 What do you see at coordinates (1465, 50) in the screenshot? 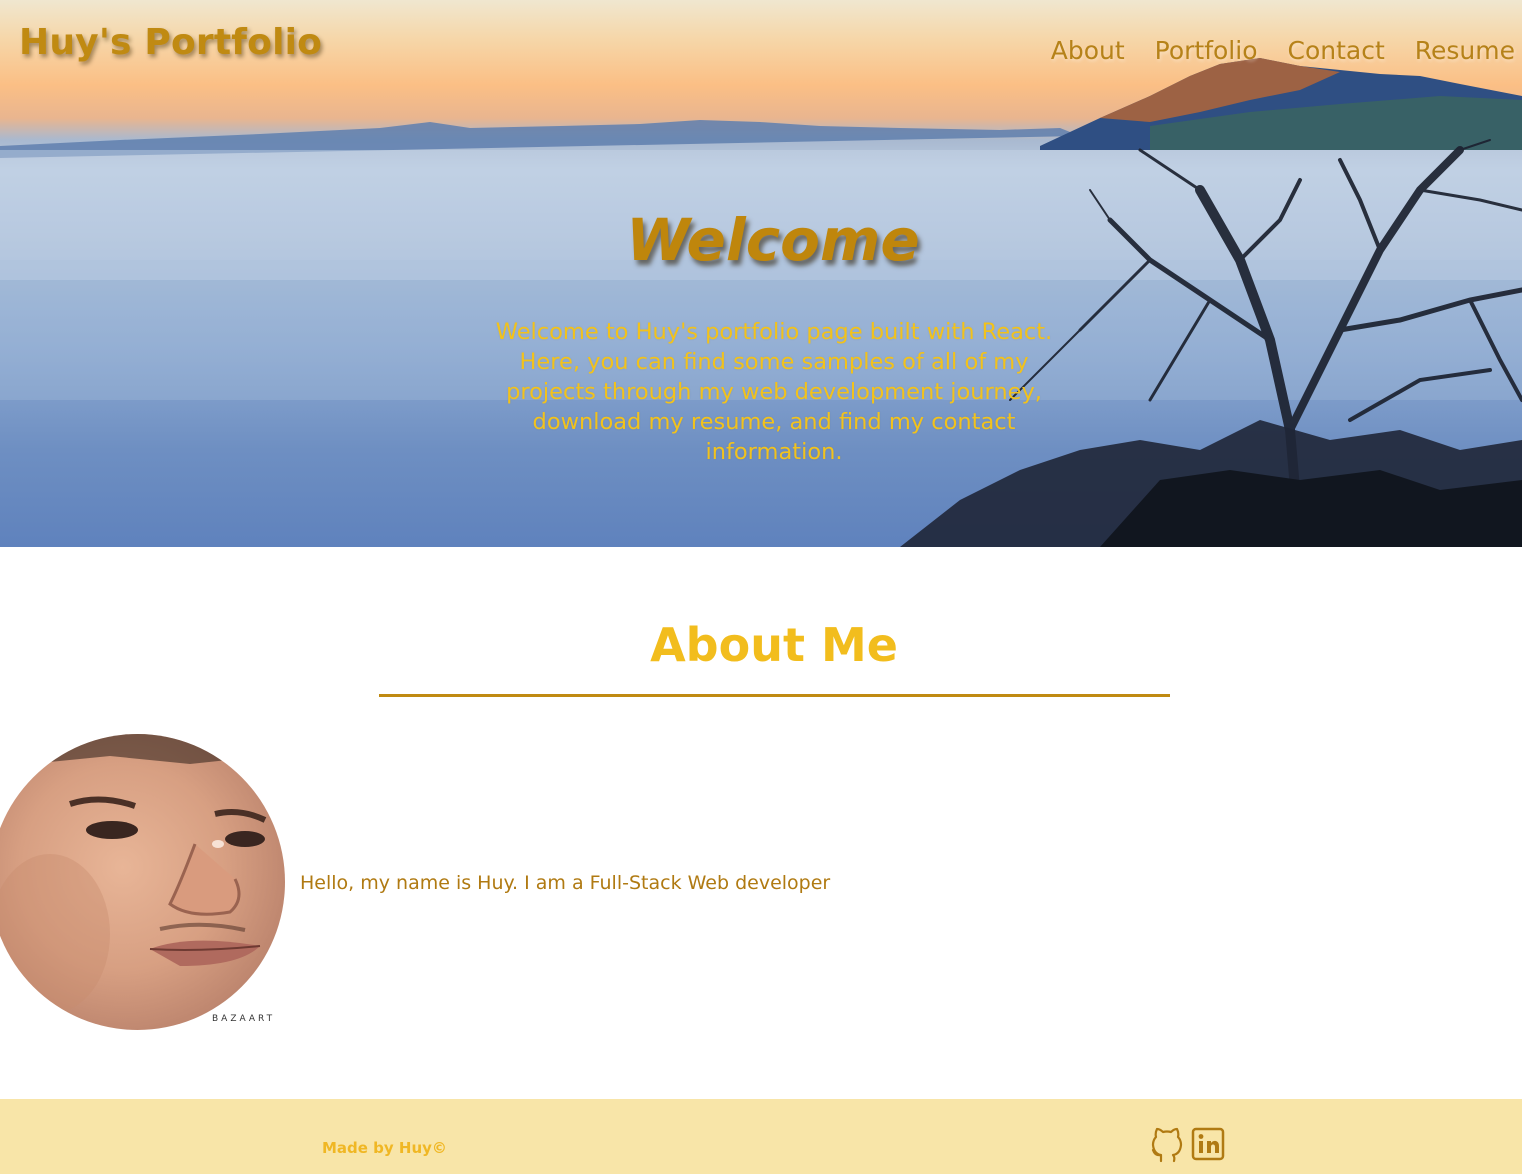
I see `nav-resume: Resume` at bounding box center [1465, 50].